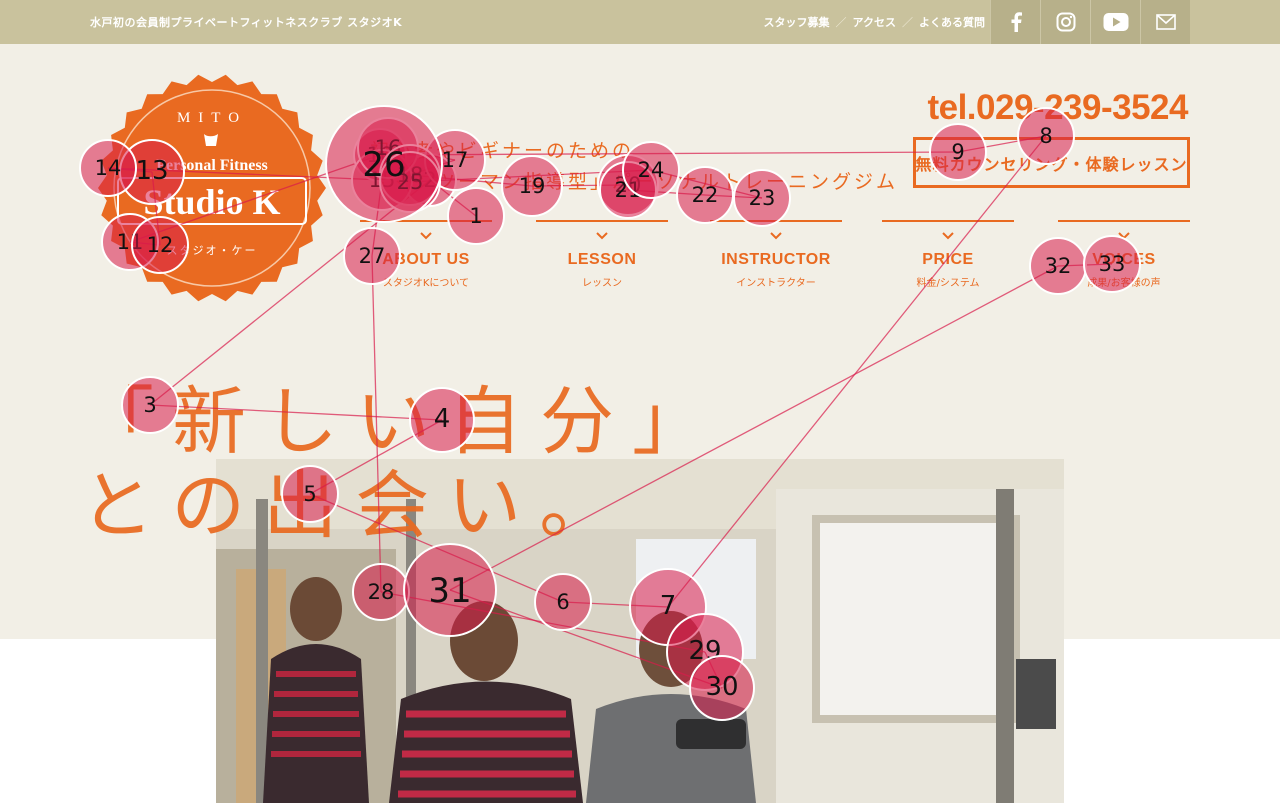 This screenshot has width=1280, height=803. I want to click on social-links, so click(1090, 22).